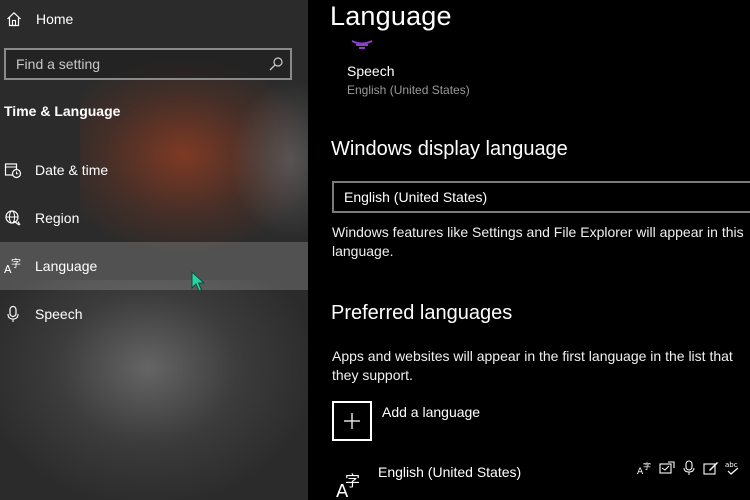 Image resolution: width=750 pixels, height=500 pixels. I want to click on speech-recognition-feature-icon, so click(689, 467).